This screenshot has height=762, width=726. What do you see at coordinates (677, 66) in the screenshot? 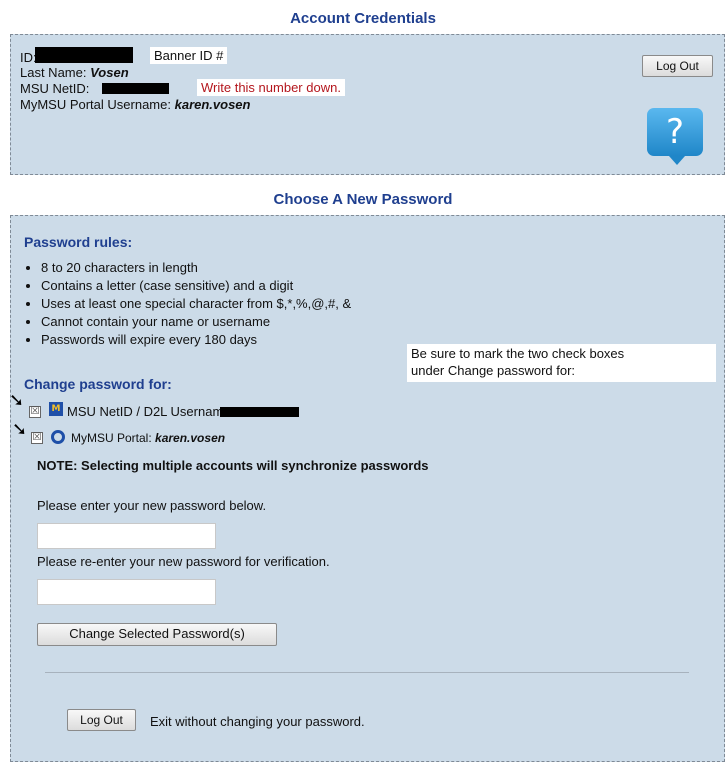
I see `logout-button-top: Log Out` at bounding box center [677, 66].